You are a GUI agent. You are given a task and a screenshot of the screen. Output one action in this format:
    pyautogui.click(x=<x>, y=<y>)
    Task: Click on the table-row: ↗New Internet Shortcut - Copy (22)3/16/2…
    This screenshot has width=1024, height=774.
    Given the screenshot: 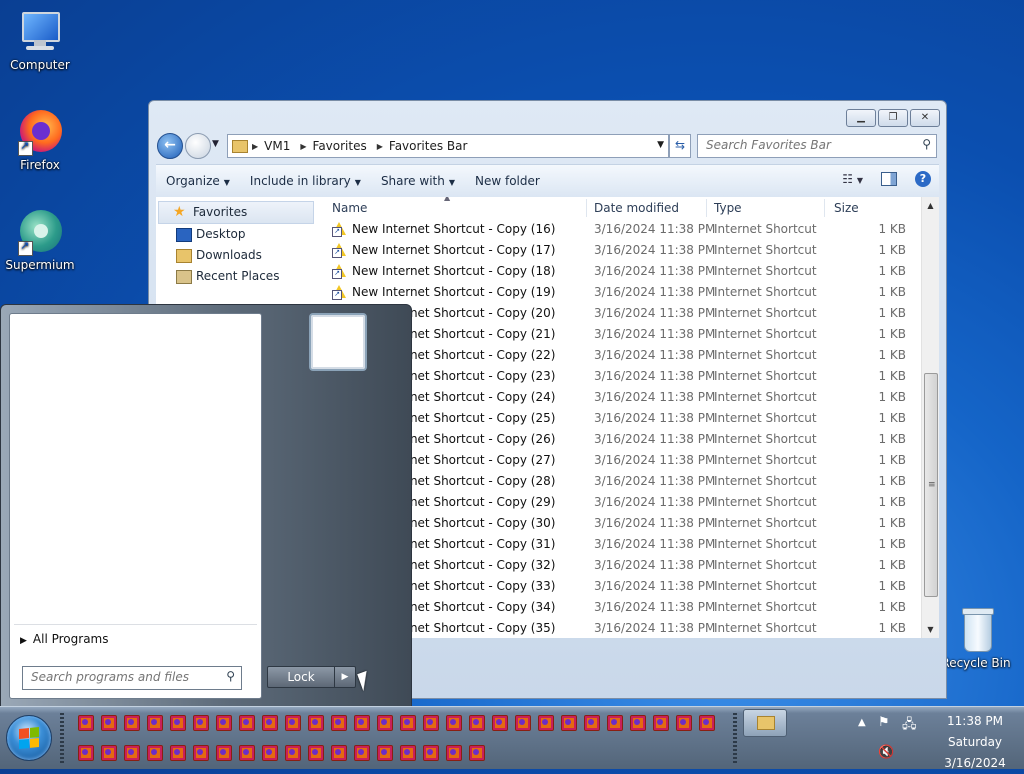 What is the action you would take?
    pyautogui.click(x=623, y=355)
    